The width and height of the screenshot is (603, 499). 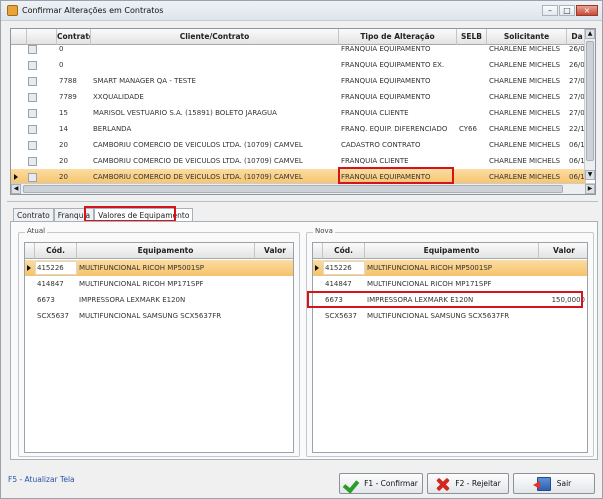 What do you see at coordinates (68, 97) in the screenshot?
I see `cell-contrato: 7789` at bounding box center [68, 97].